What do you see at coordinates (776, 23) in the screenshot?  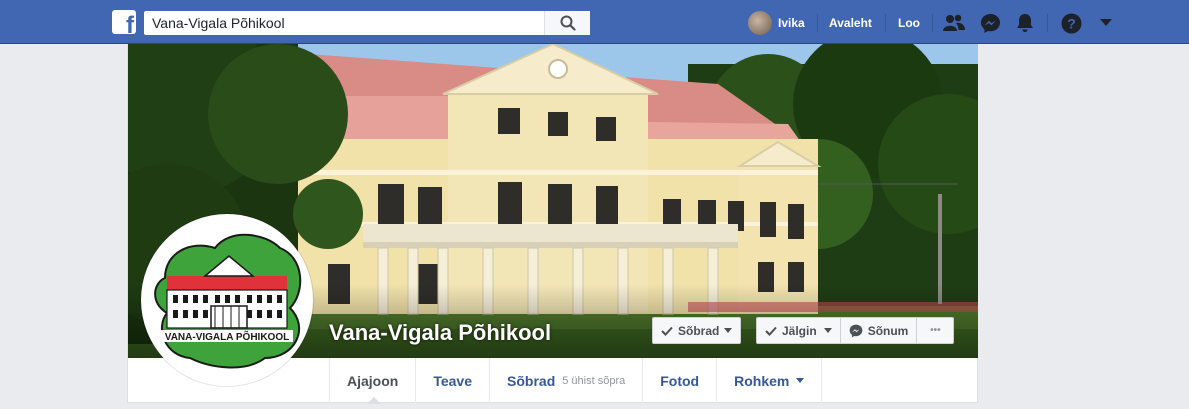 I see `nav-profile-link: Ivika` at bounding box center [776, 23].